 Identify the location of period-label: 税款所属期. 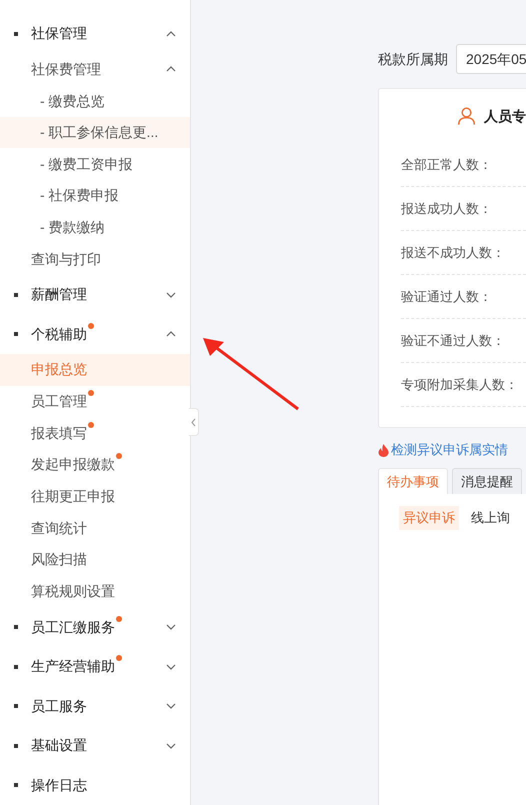
(413, 59).